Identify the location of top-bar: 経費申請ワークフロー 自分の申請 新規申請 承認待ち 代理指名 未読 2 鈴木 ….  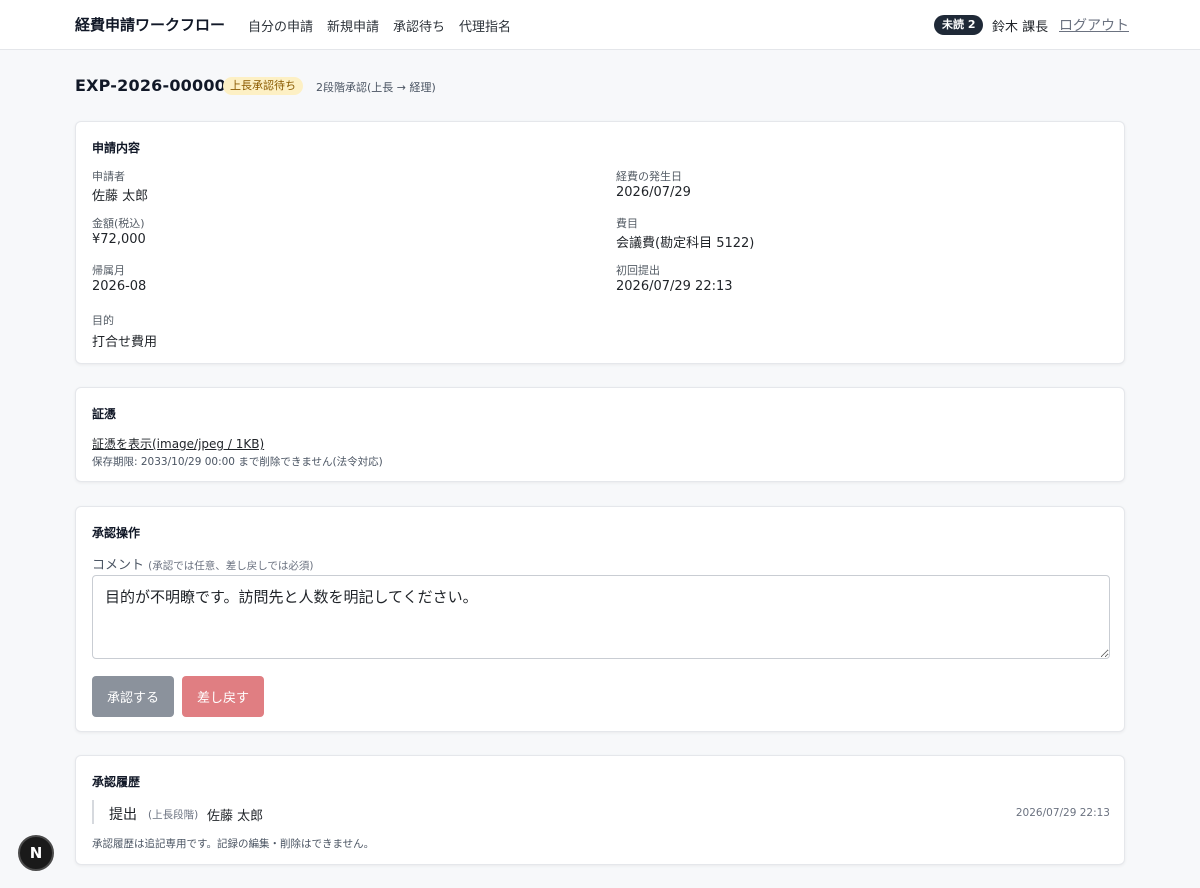
(600, 25).